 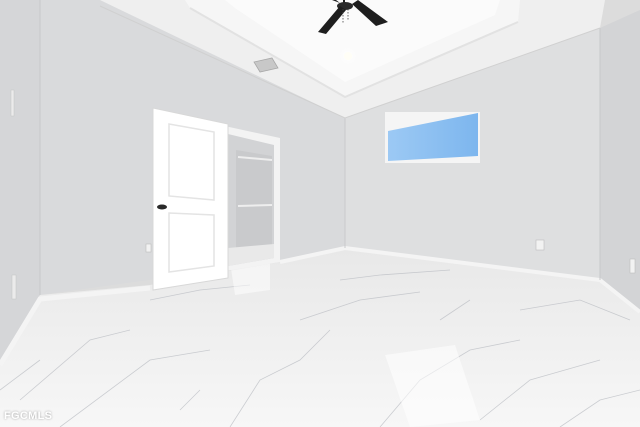 What do you see at coordinates (254, 200) in the screenshot?
I see `closet-back-wall` at bounding box center [254, 200].